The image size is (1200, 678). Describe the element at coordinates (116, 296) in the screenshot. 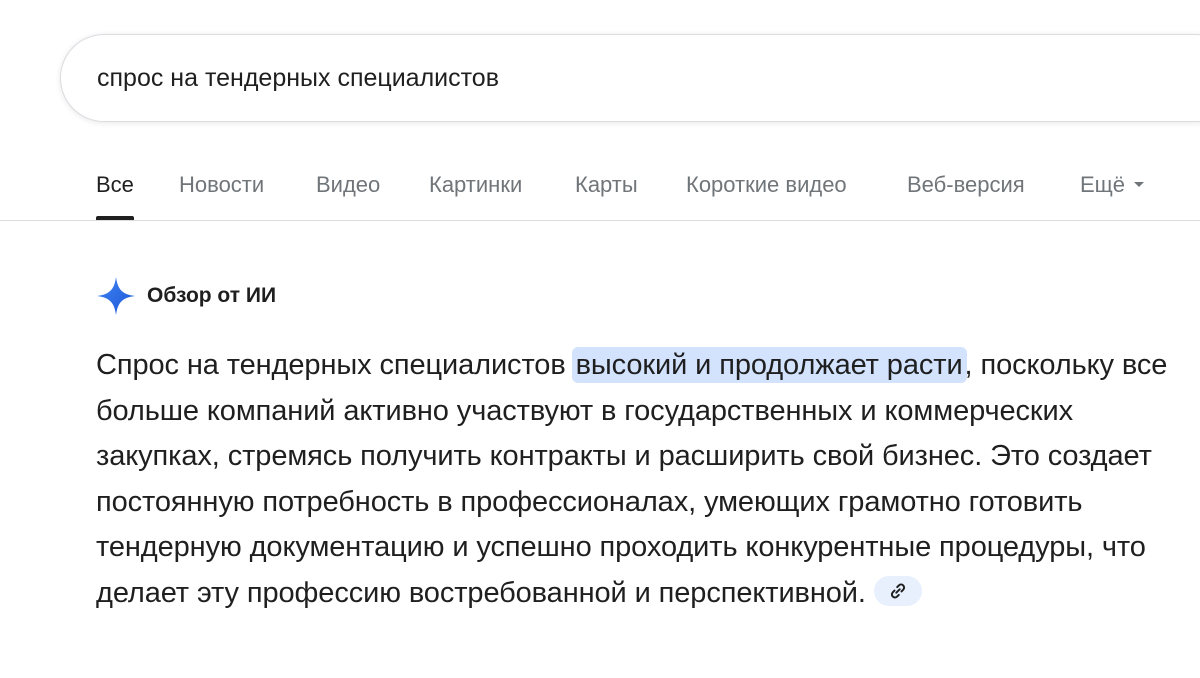

I see `sparkle-icon` at that location.